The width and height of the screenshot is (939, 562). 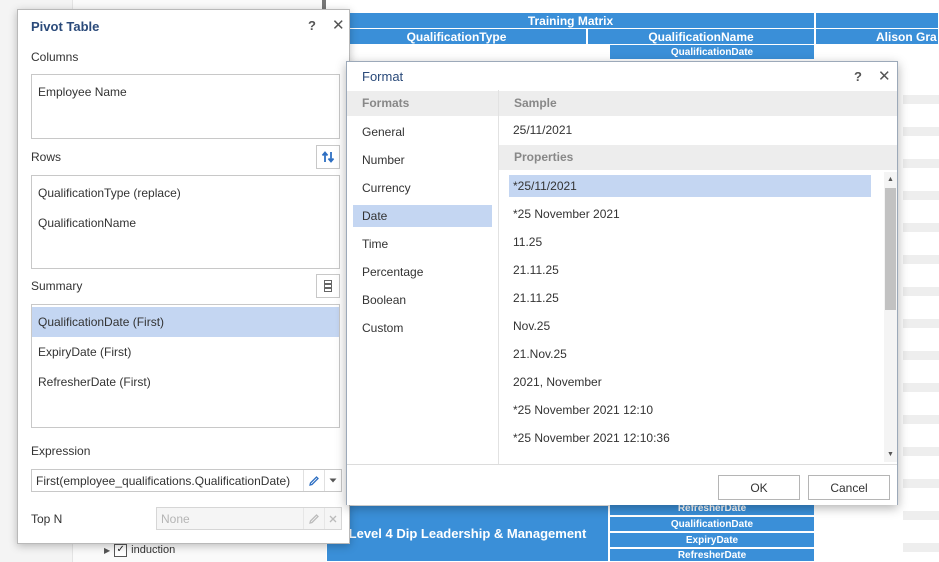 I want to click on format-close-icon: ✕, so click(x=884, y=76).